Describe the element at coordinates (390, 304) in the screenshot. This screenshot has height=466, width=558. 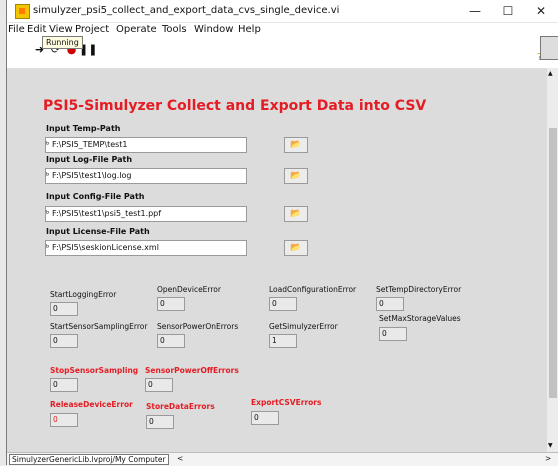
I see `set-temp-directory-error-value: 0` at that location.